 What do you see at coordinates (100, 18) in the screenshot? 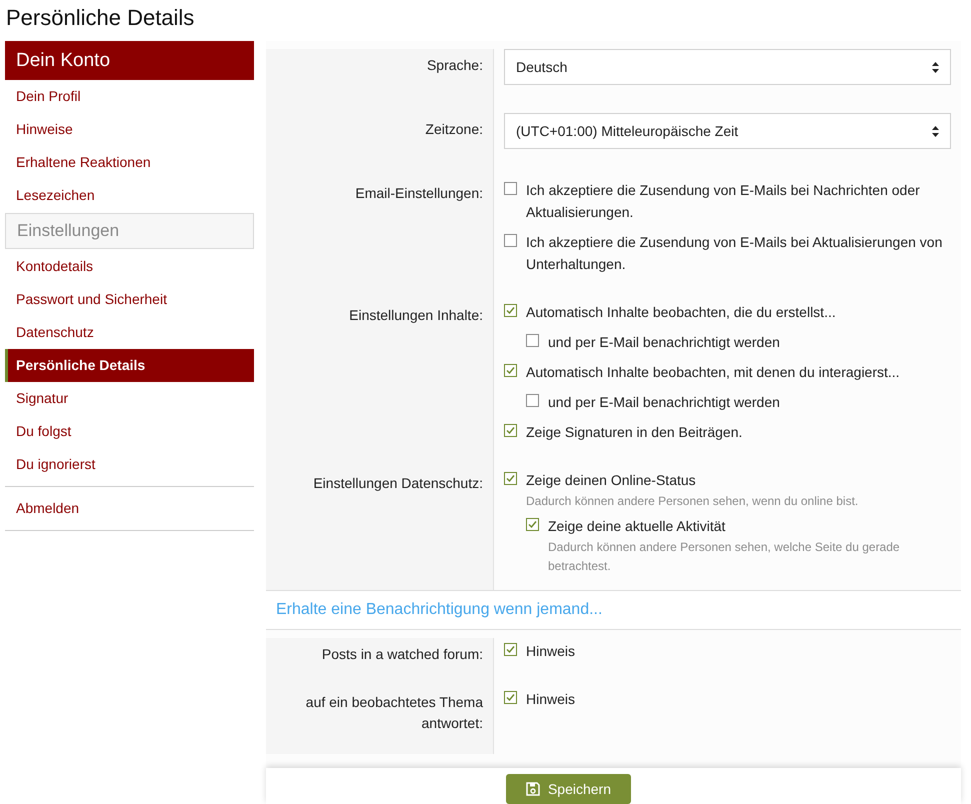
I see `page-title: Persönliche Details` at bounding box center [100, 18].